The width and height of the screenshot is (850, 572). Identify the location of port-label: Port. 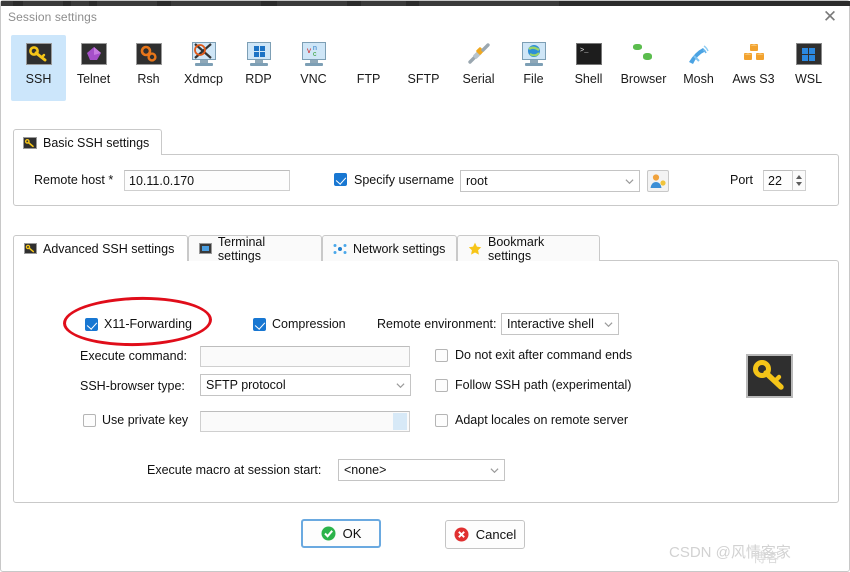
(741, 180).